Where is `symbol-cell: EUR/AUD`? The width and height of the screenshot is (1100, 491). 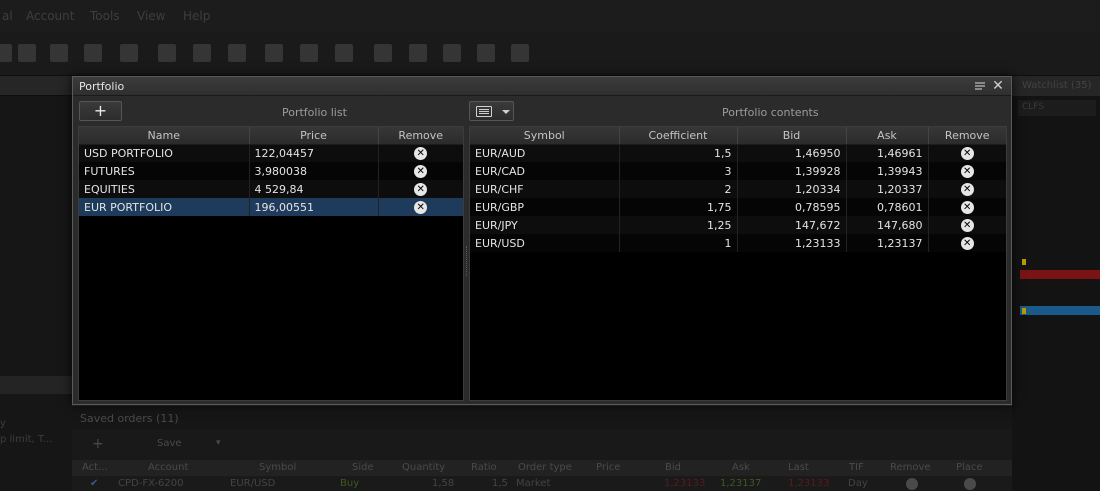
symbol-cell: EUR/AUD is located at coordinates (545, 153).